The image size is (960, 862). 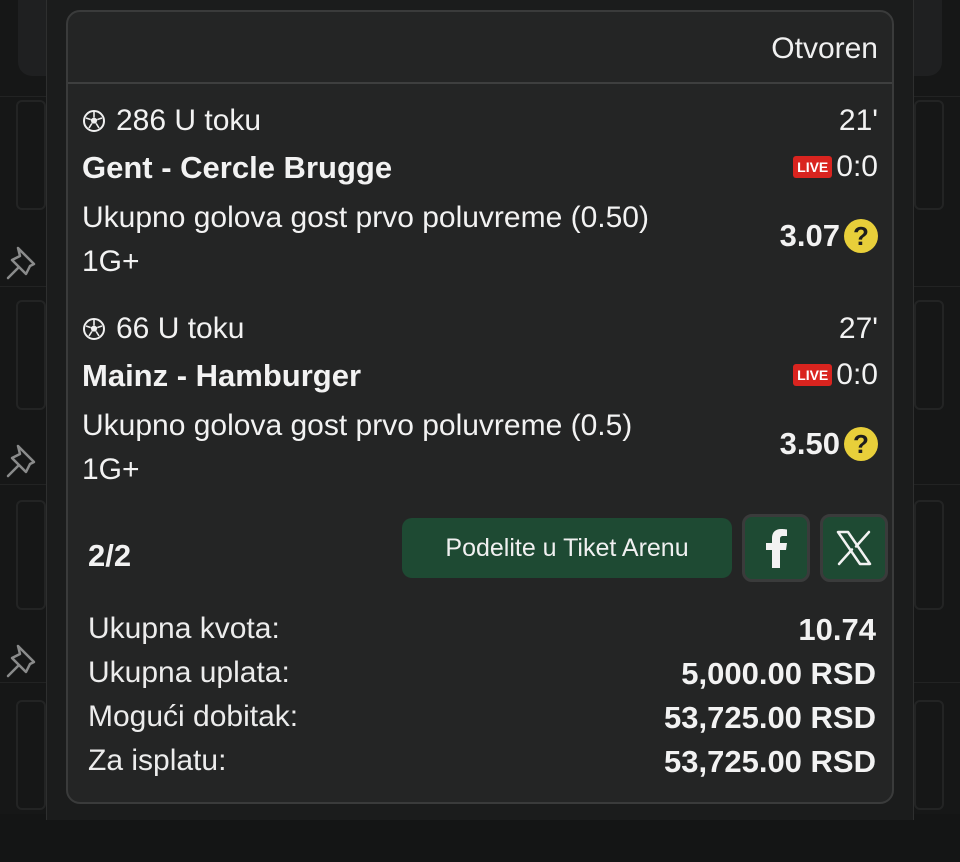 What do you see at coordinates (809, 235) in the screenshot?
I see `event-odds: 3.07` at bounding box center [809, 235].